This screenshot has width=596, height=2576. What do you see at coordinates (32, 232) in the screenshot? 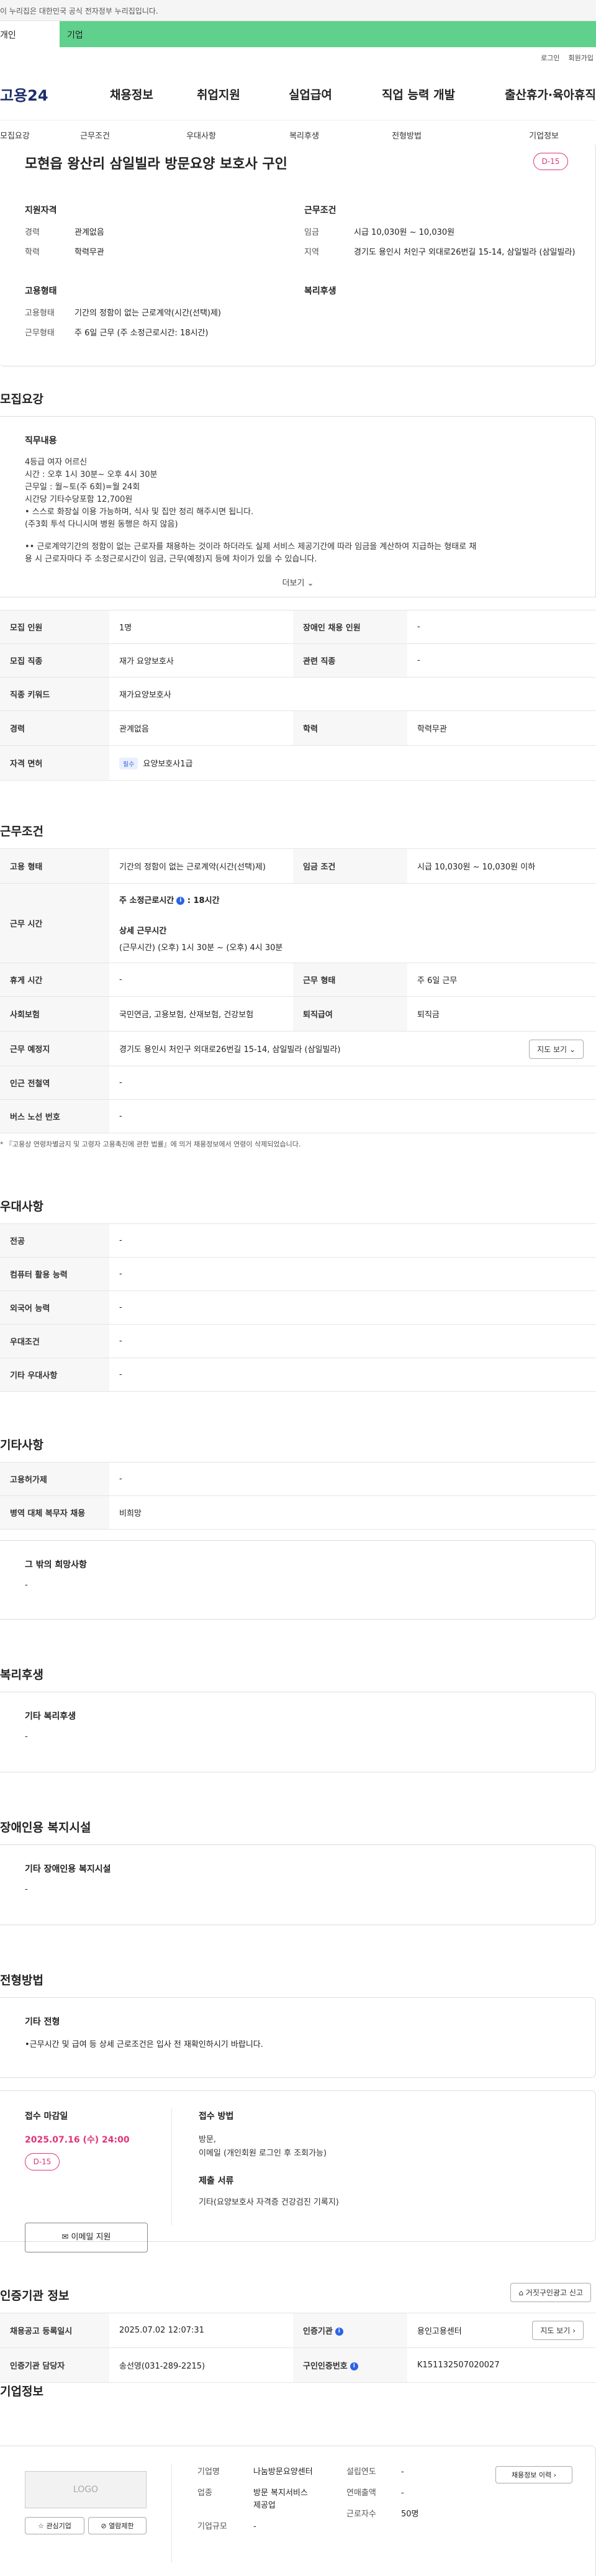
I see `qual-career-label: 경력` at bounding box center [32, 232].